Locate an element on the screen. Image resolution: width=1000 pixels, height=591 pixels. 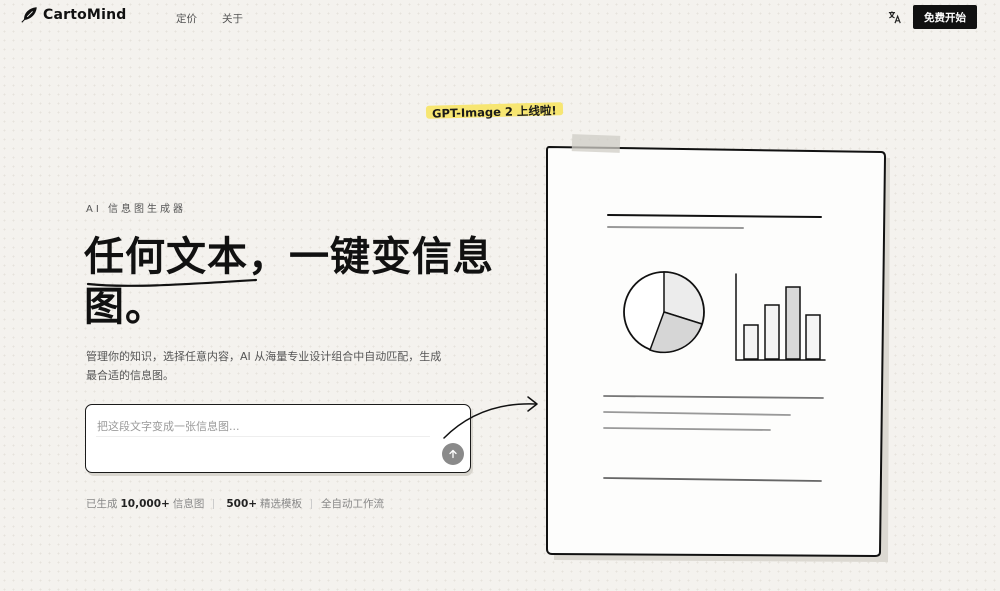
feather-icon is located at coordinates (29, 15).